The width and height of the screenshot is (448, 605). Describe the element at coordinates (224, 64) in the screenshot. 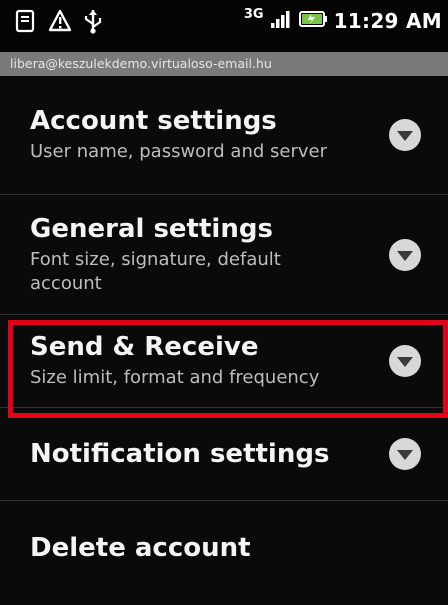

I see `account-email: libera@keszulekdemo.virtualoso-email.hu` at that location.